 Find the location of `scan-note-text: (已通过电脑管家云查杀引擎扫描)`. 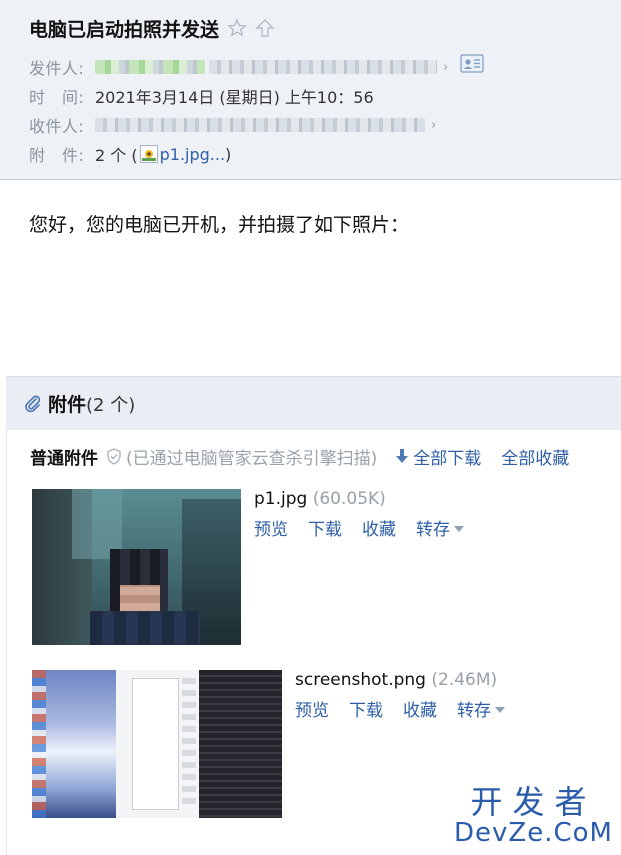

scan-note-text: (已通过电脑管家云查杀引擎扫描) is located at coordinates (252, 458).